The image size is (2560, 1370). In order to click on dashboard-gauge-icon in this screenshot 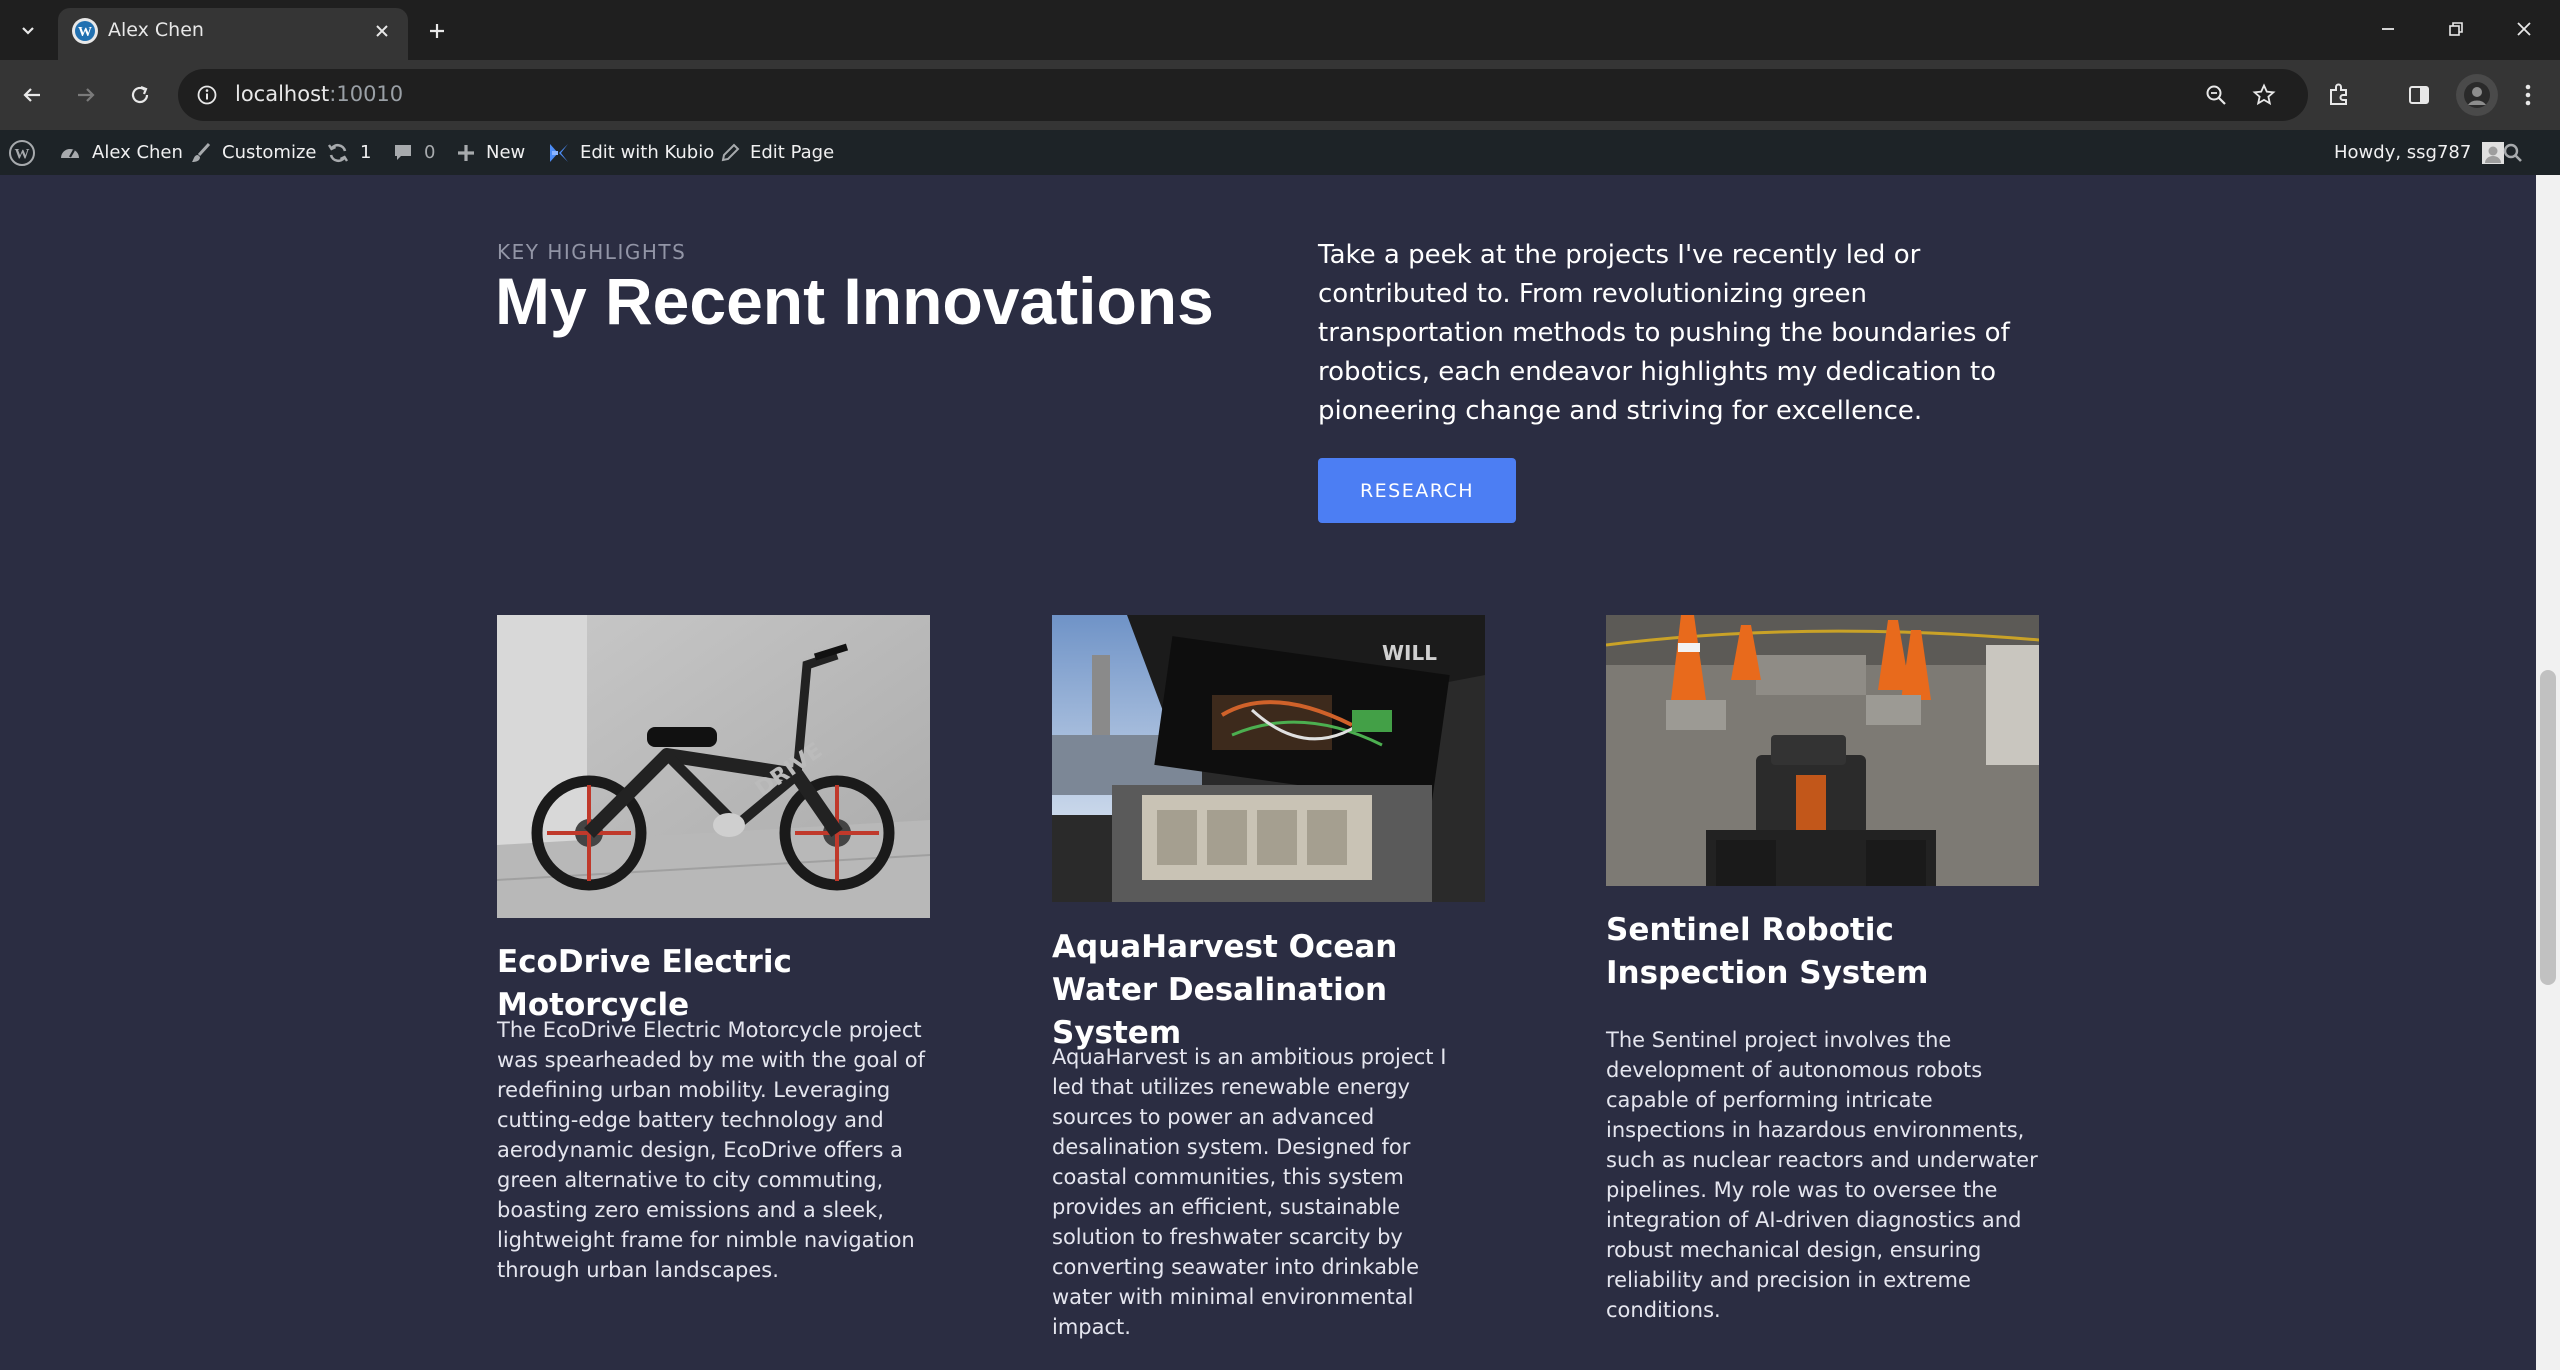, I will do `click(70, 153)`.